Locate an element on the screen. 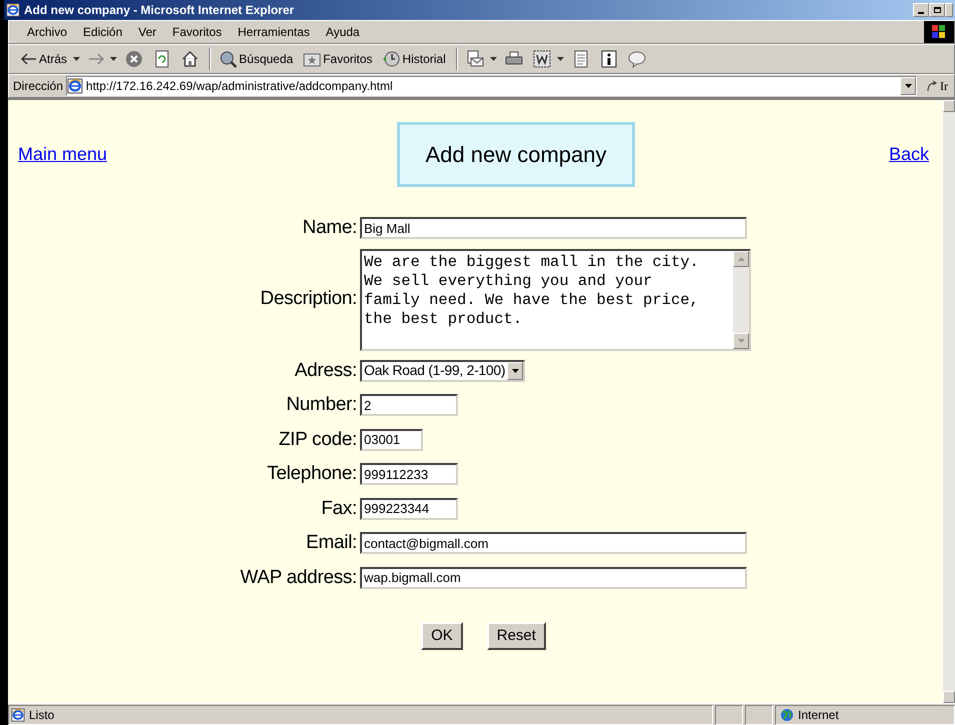  menu-item: Archivo is located at coordinates (47, 32).